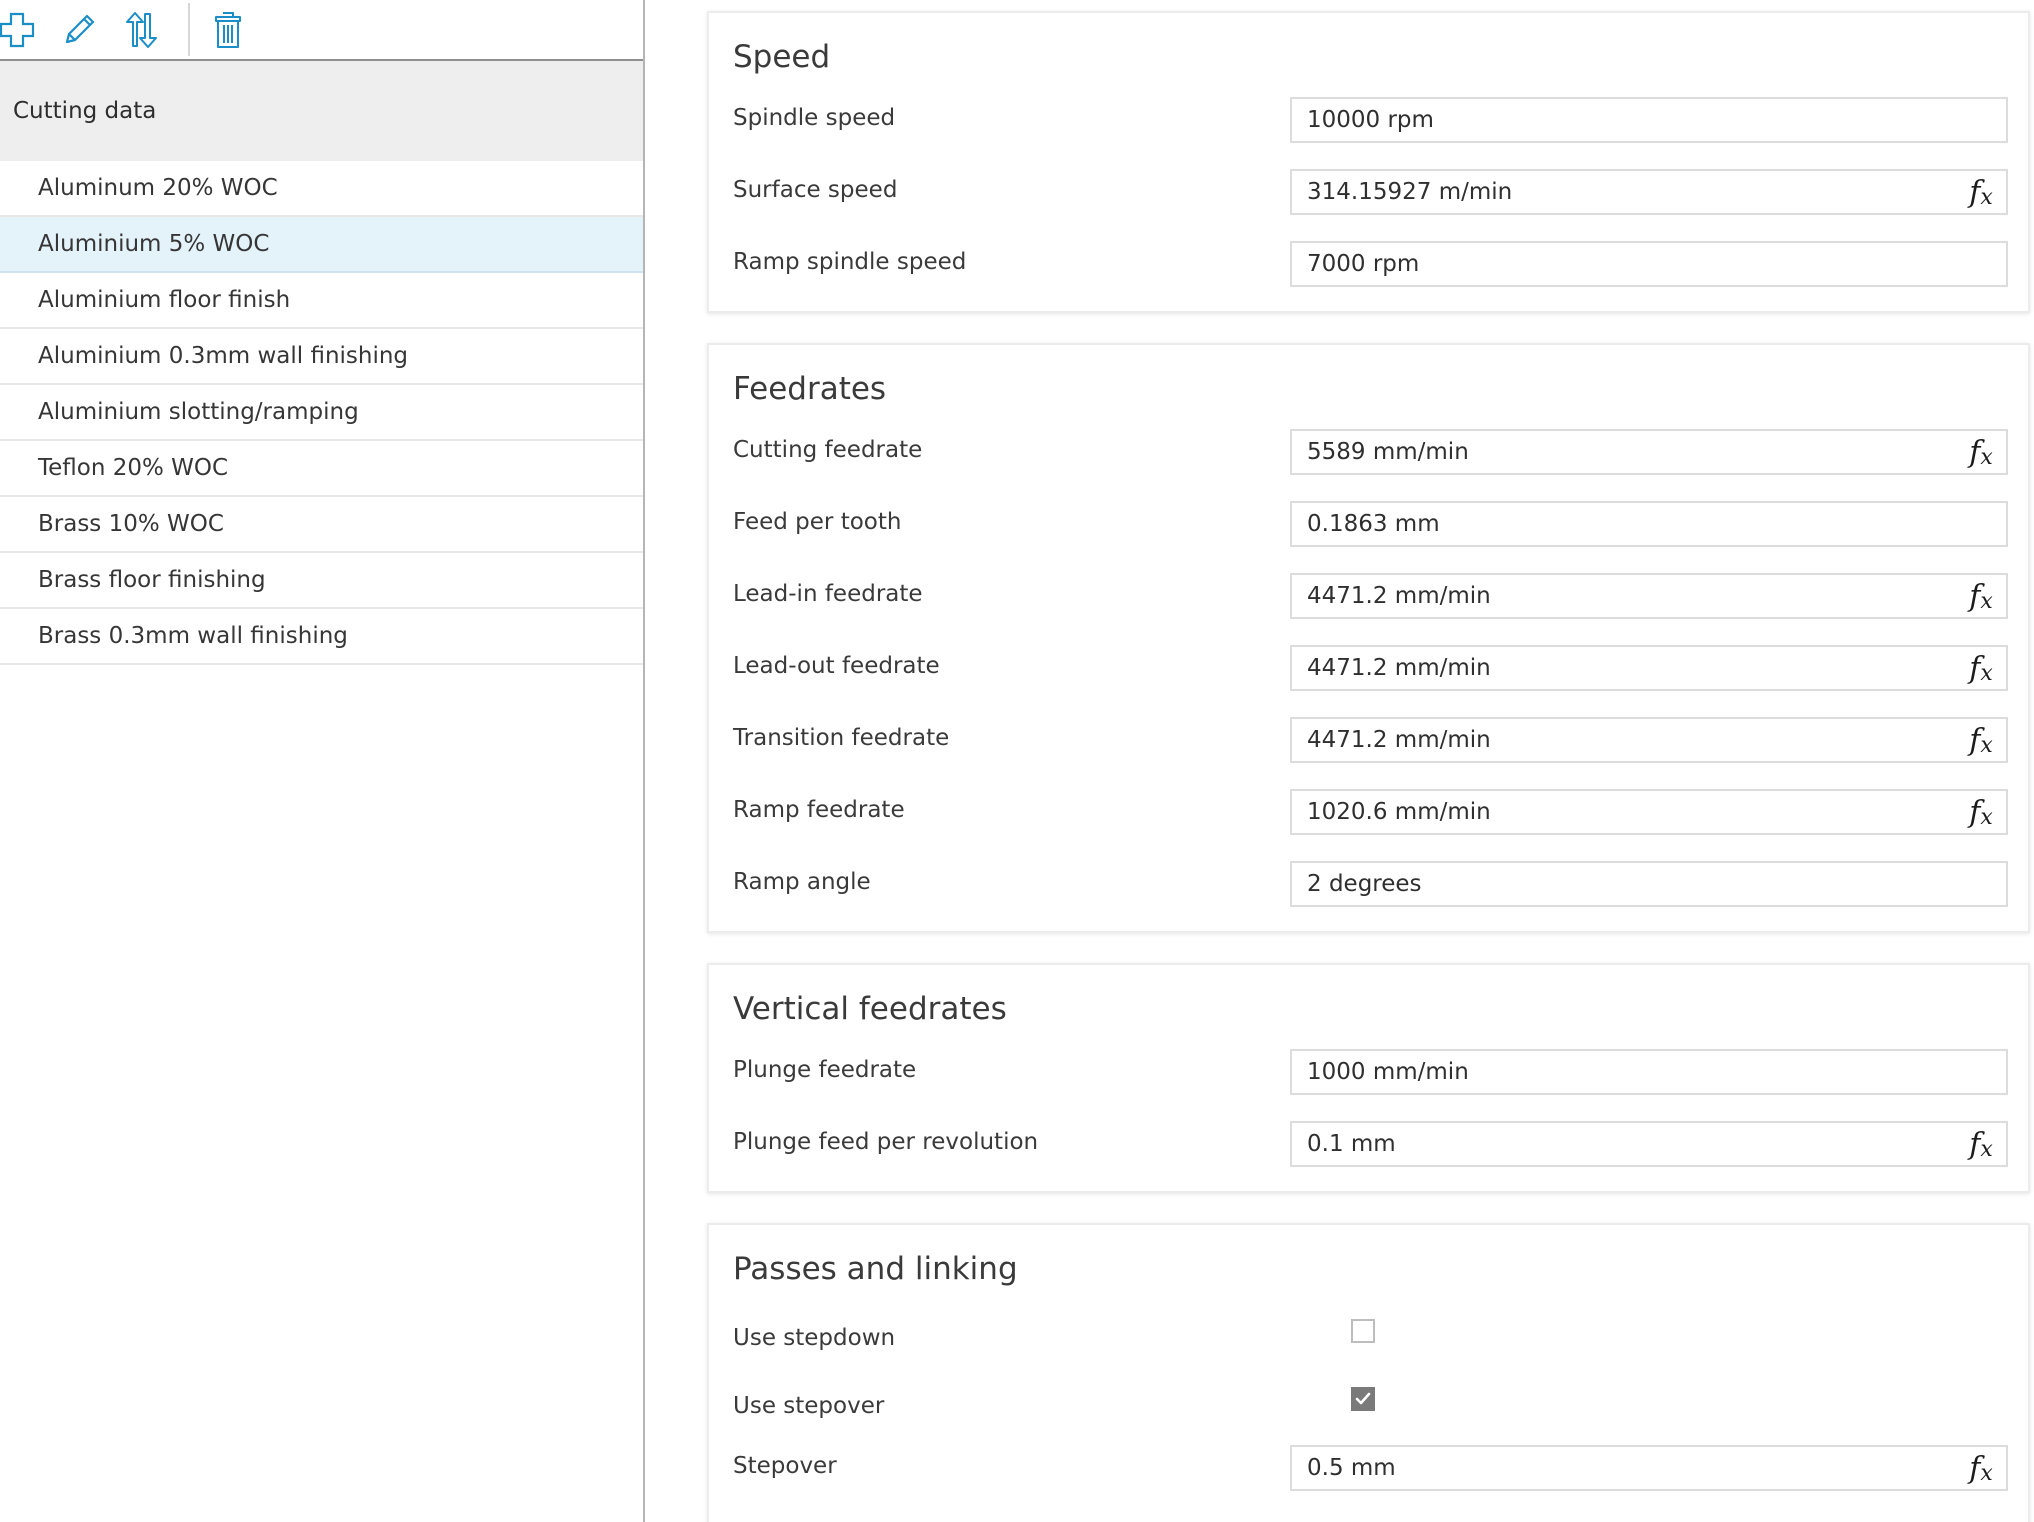  What do you see at coordinates (828, 450) in the screenshot?
I see `field-label: Cutting feedrate` at bounding box center [828, 450].